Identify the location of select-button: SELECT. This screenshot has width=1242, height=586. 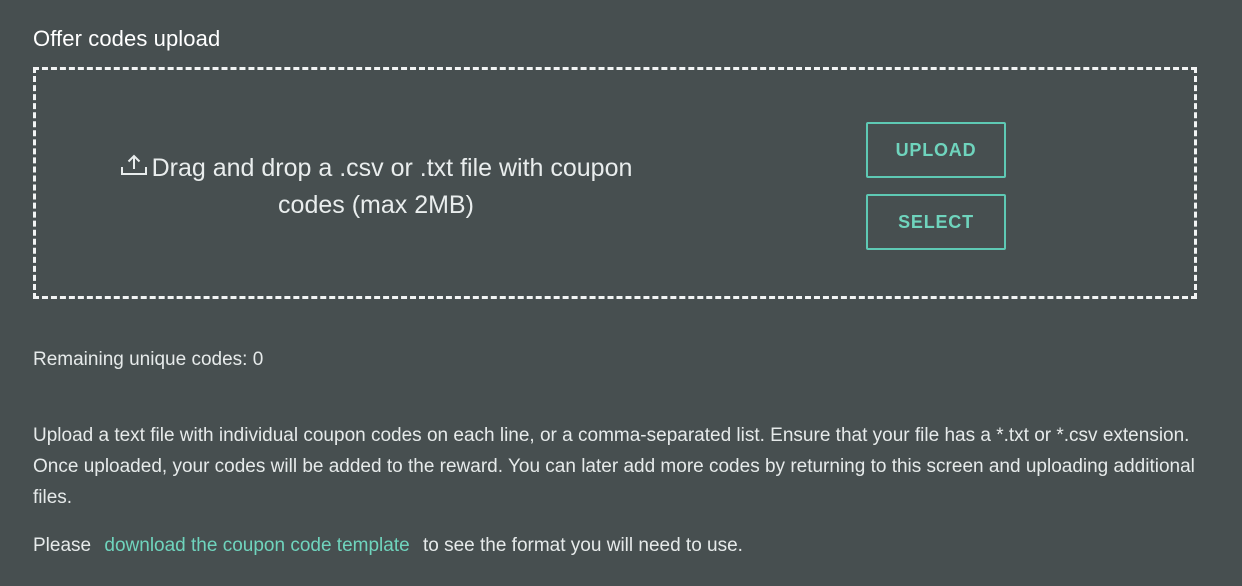
(936, 222).